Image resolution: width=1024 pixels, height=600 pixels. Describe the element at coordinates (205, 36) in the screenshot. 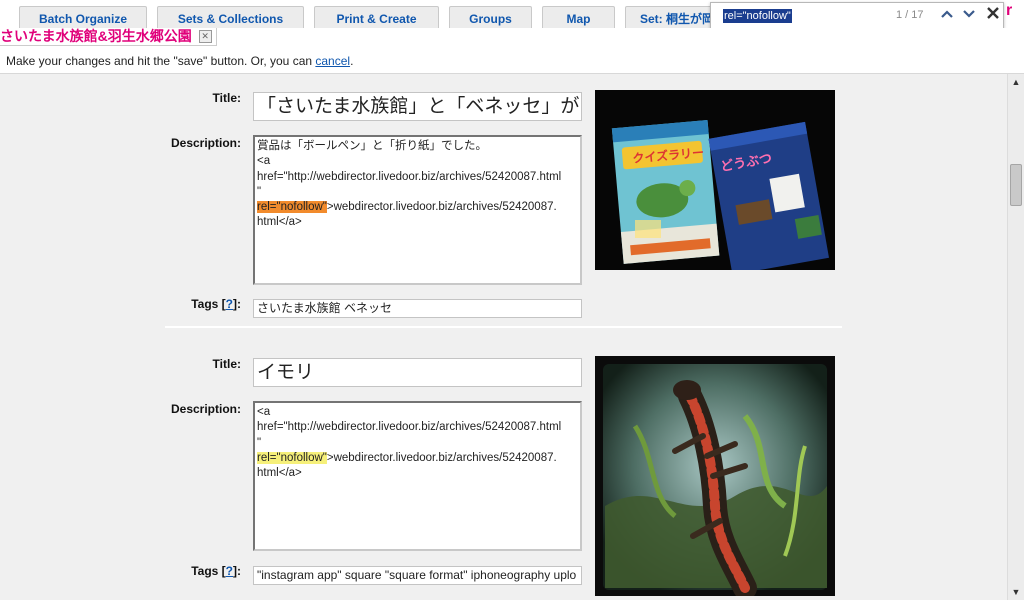

I see `album-close-icon: ✕` at that location.